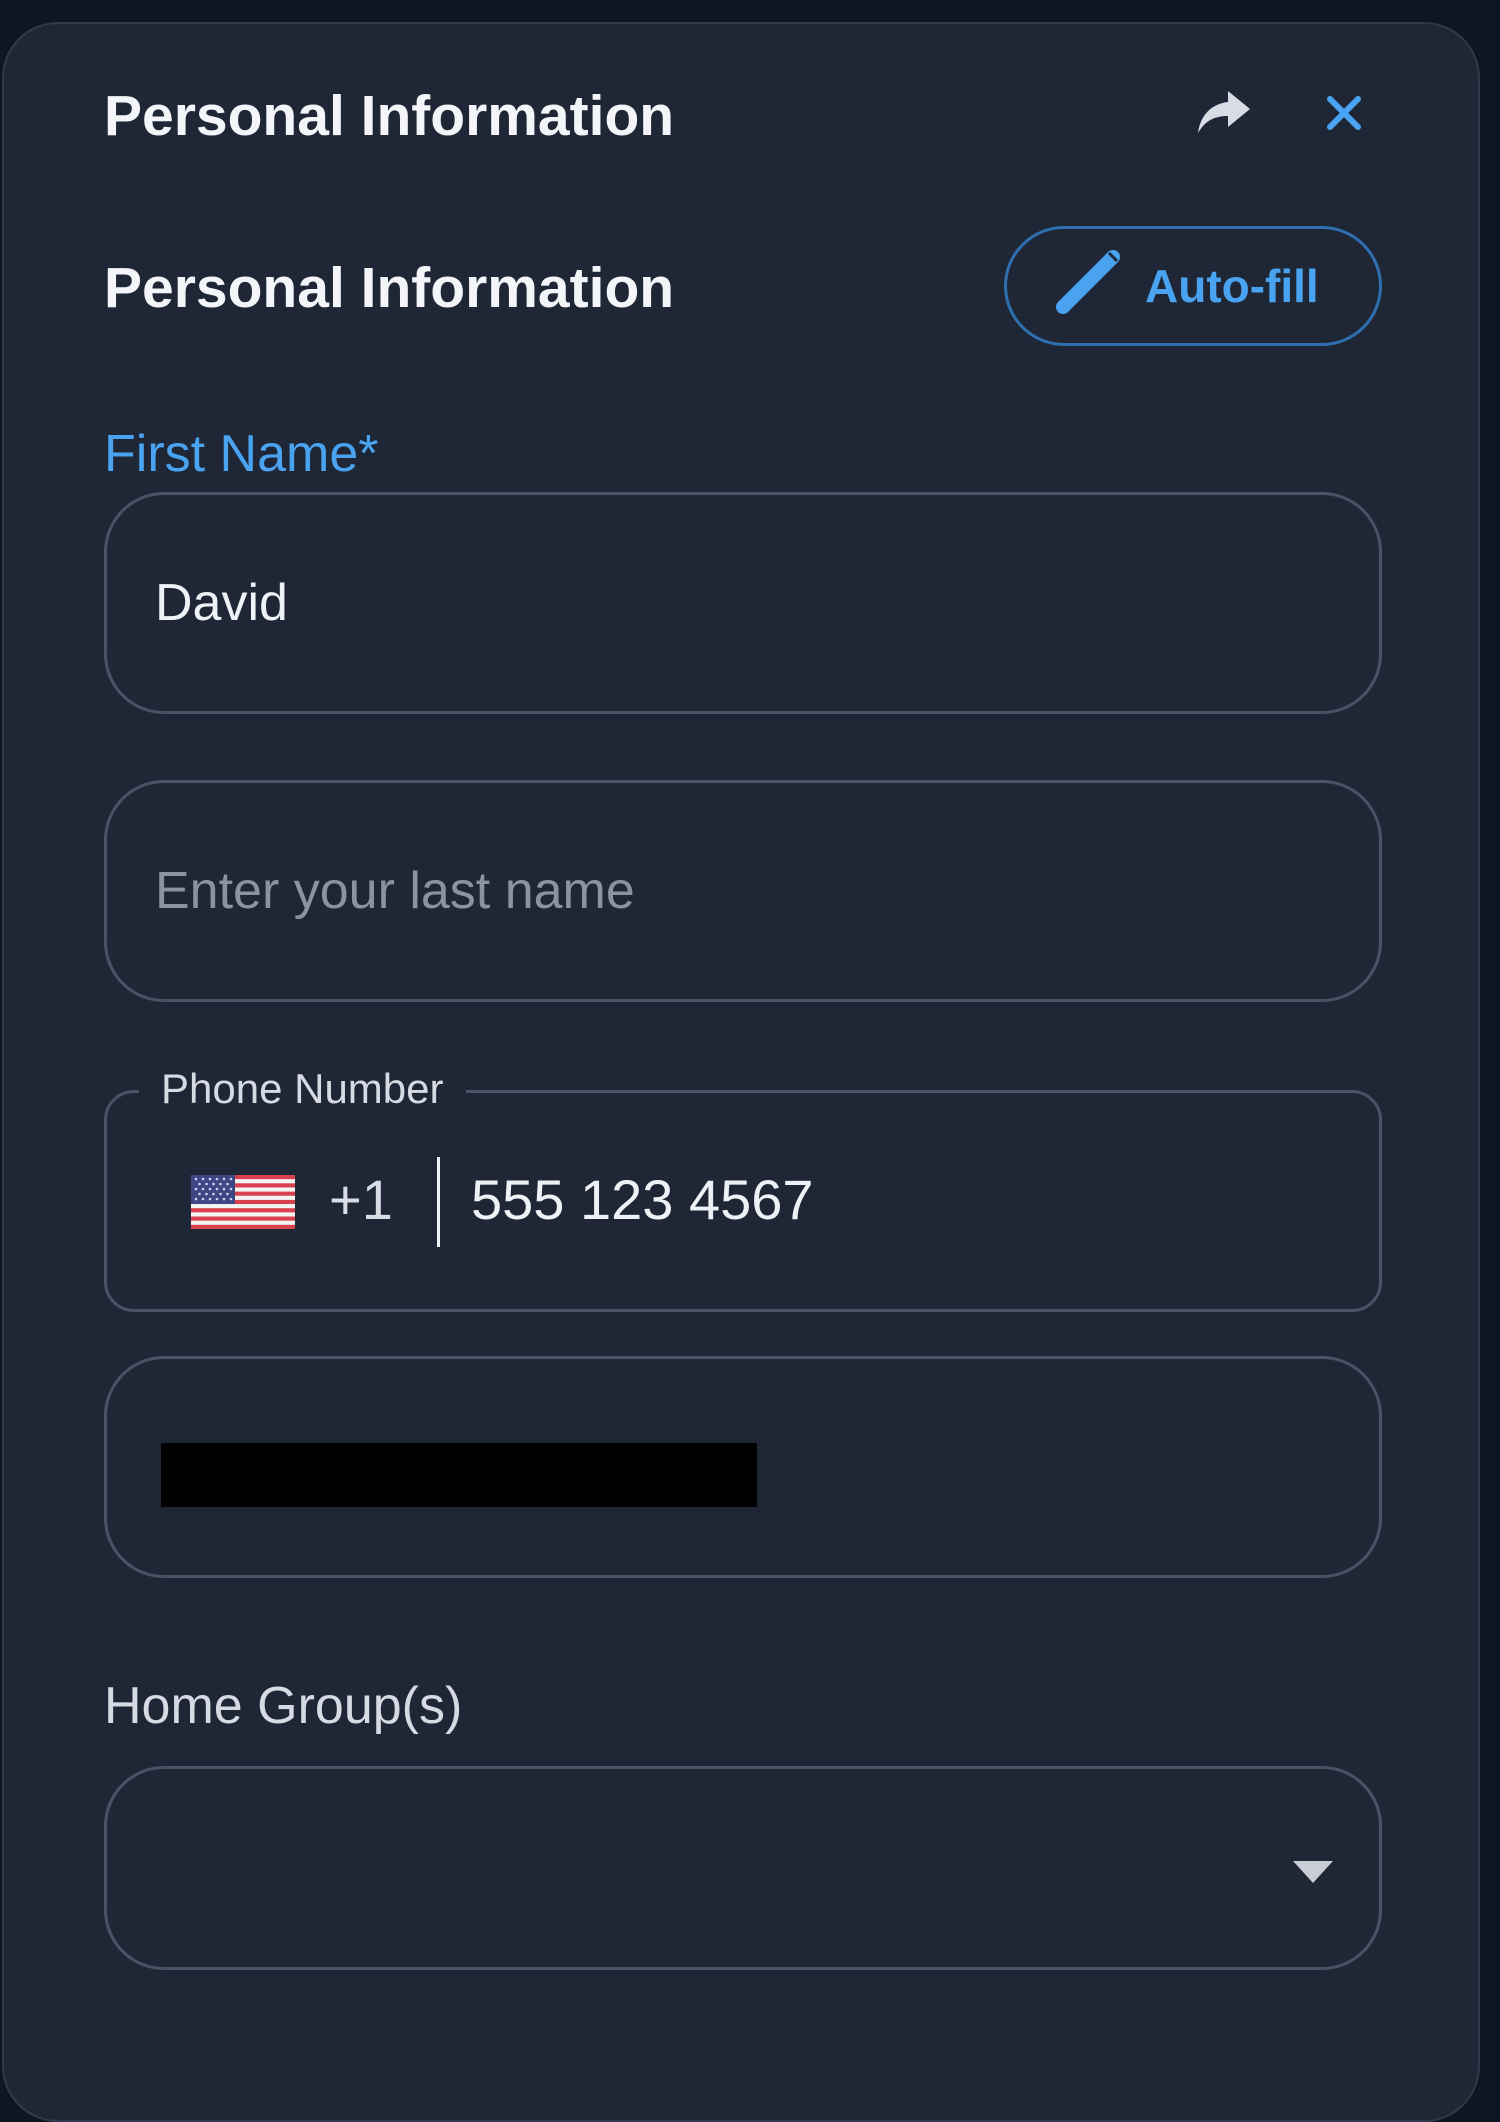 This screenshot has width=1500, height=2122. Describe the element at coordinates (459, 1475) in the screenshot. I see `redacted-content` at that location.